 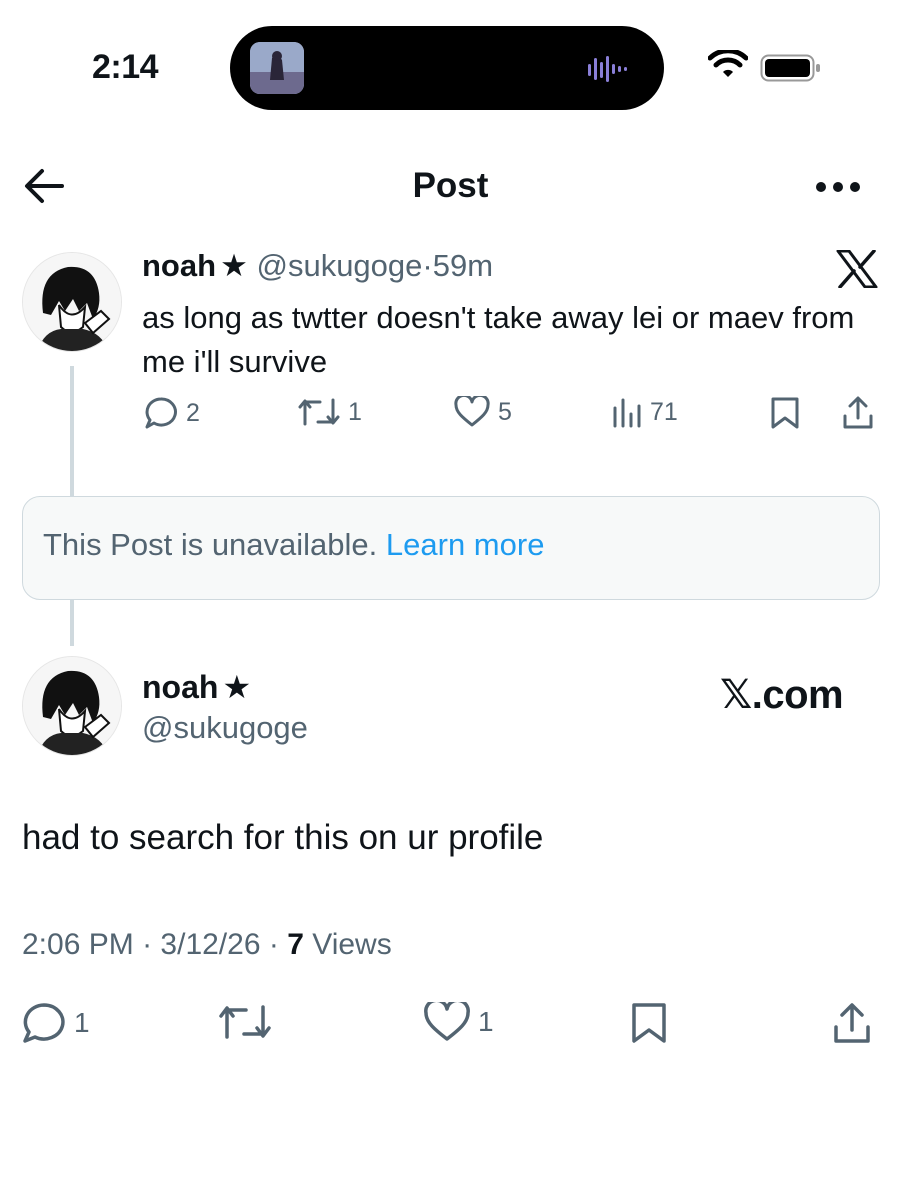 I want to click on main-post-actions: 1 1, so click(x=450, y=1024).